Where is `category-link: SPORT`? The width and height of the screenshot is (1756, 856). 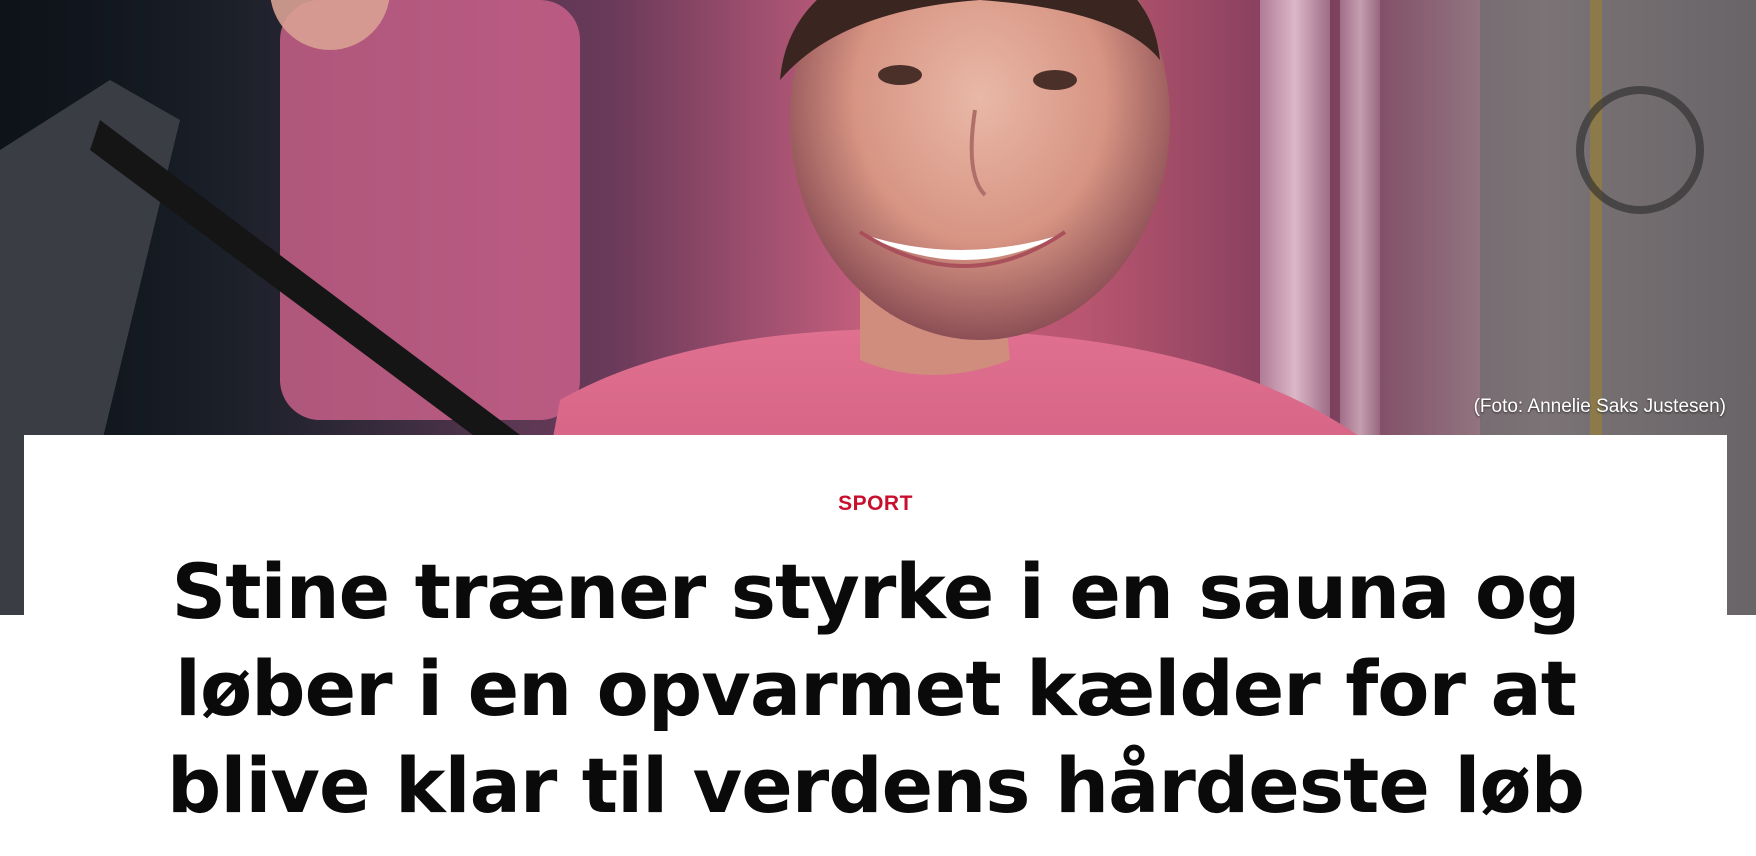
category-link: SPORT is located at coordinates (875, 504).